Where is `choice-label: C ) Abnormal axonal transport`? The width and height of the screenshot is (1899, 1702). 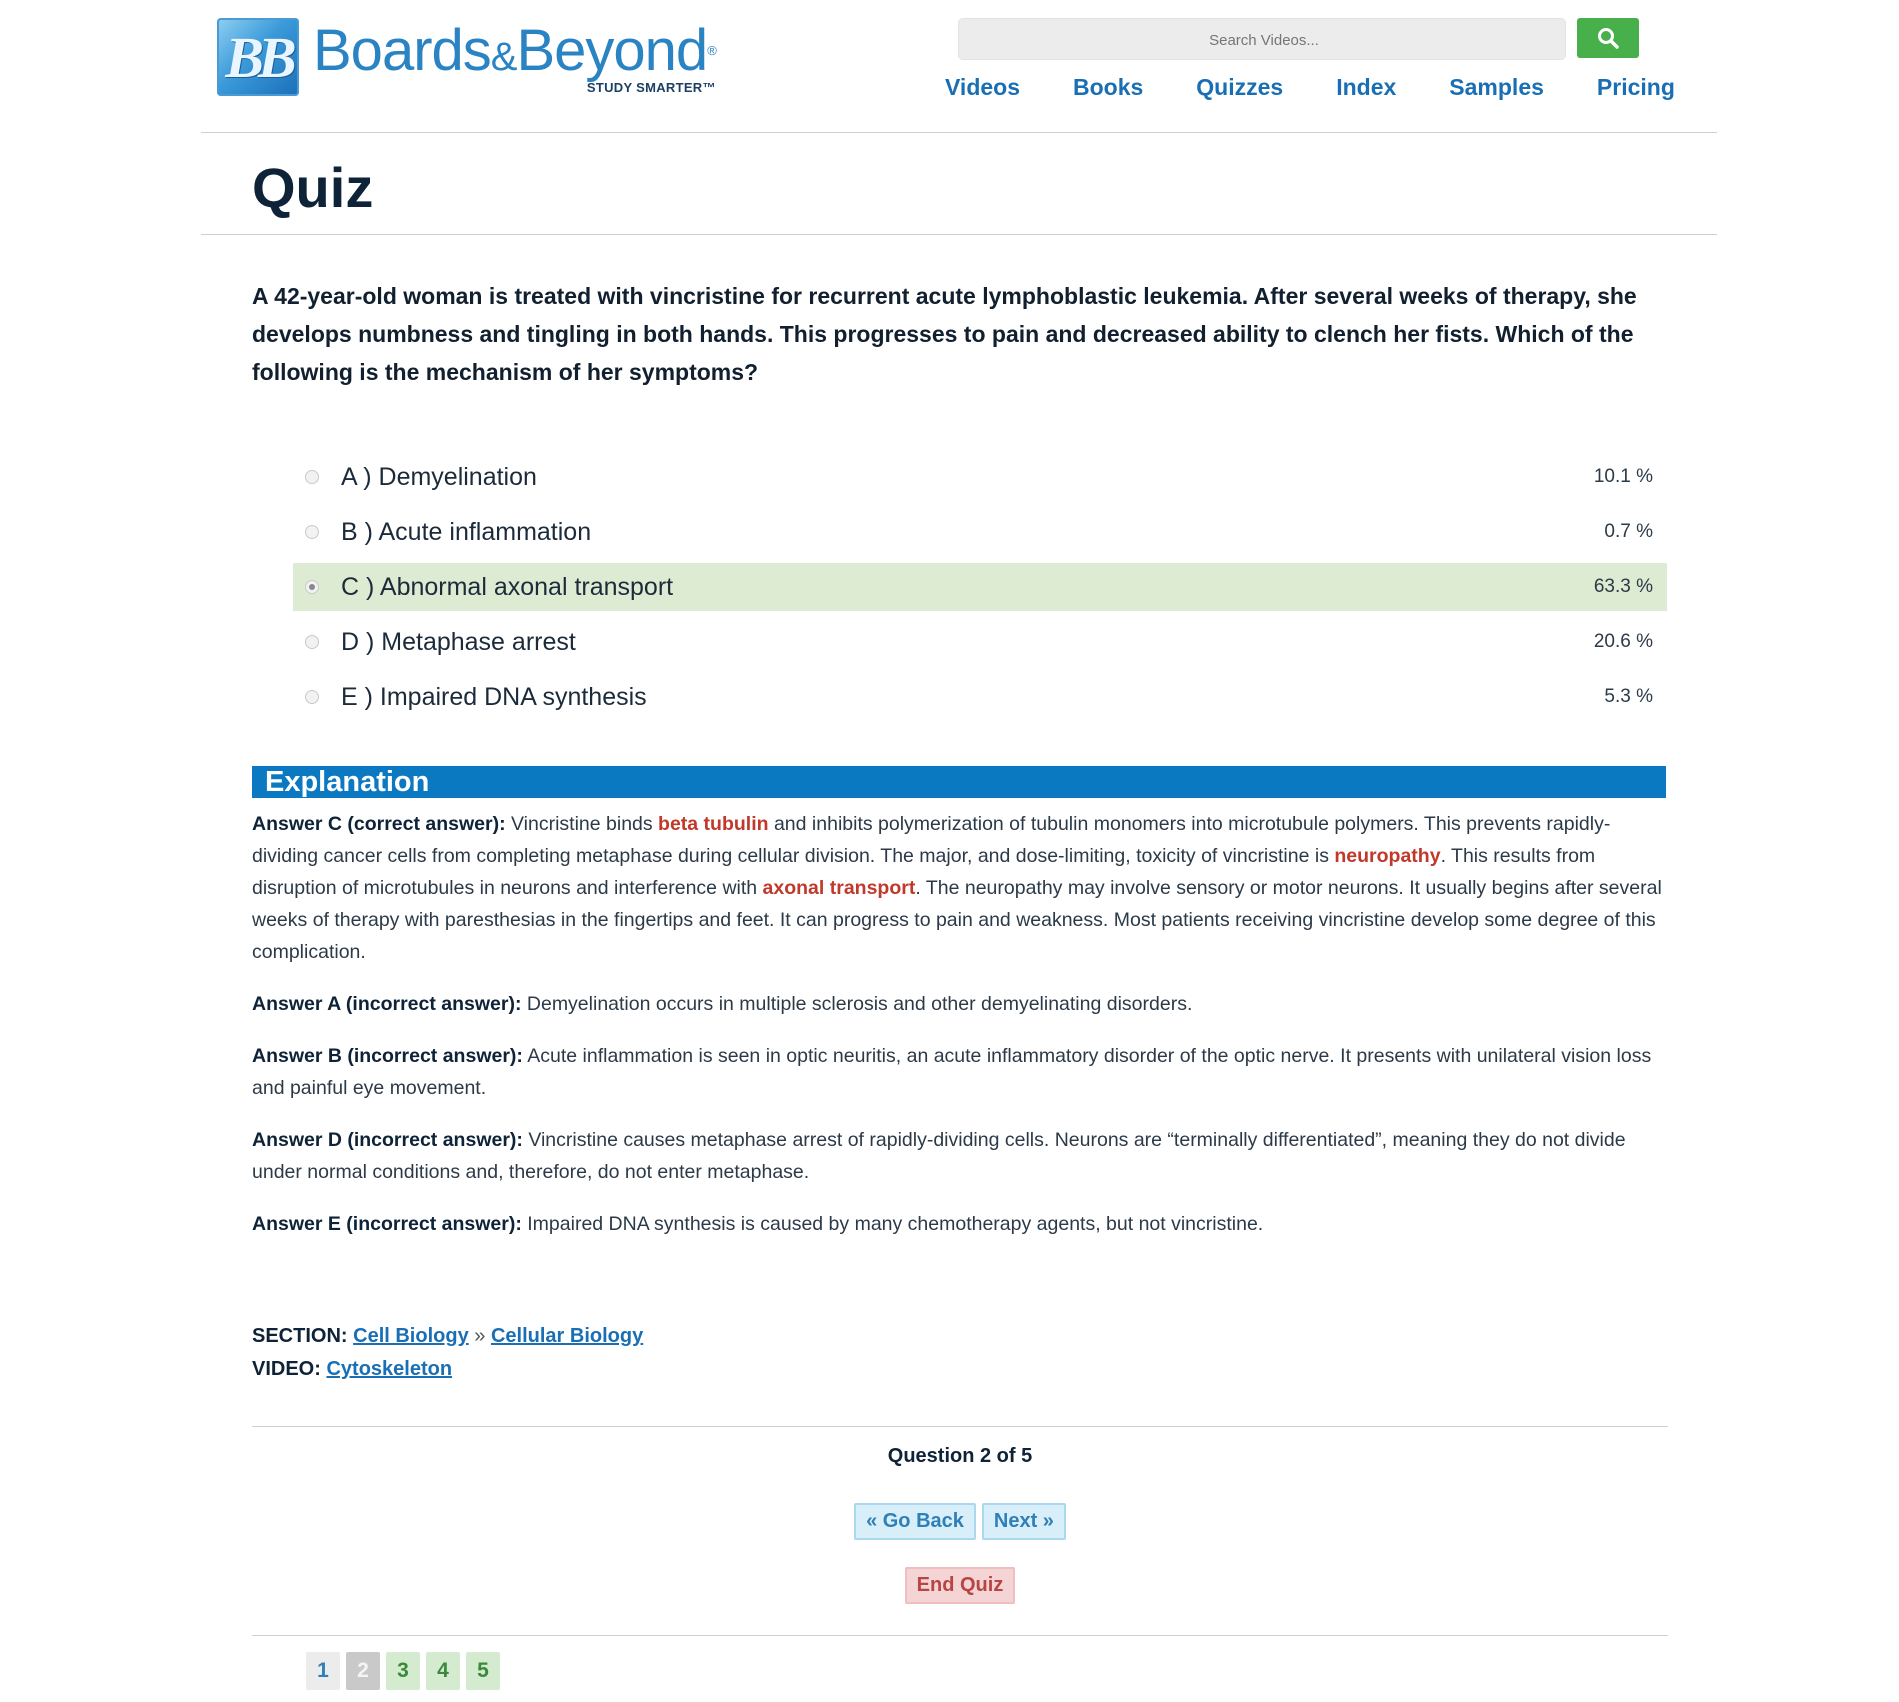 choice-label: C ) Abnormal axonal transport is located at coordinates (507, 586).